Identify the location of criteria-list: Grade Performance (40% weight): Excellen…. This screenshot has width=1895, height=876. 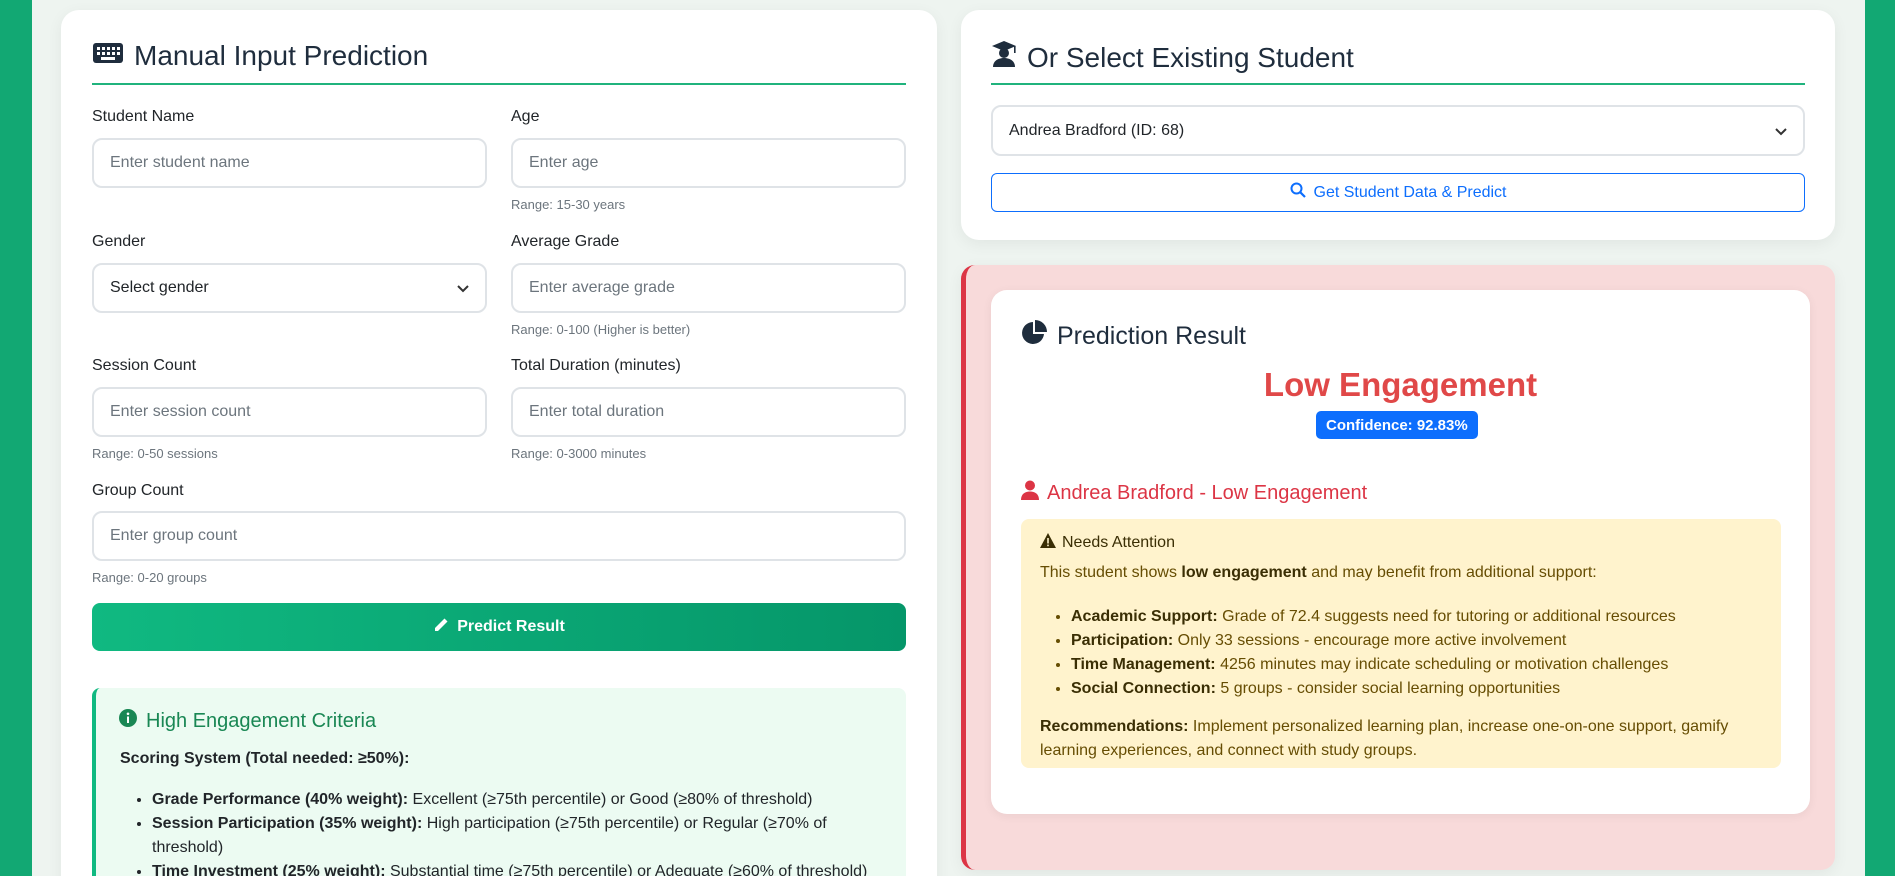
(522, 832).